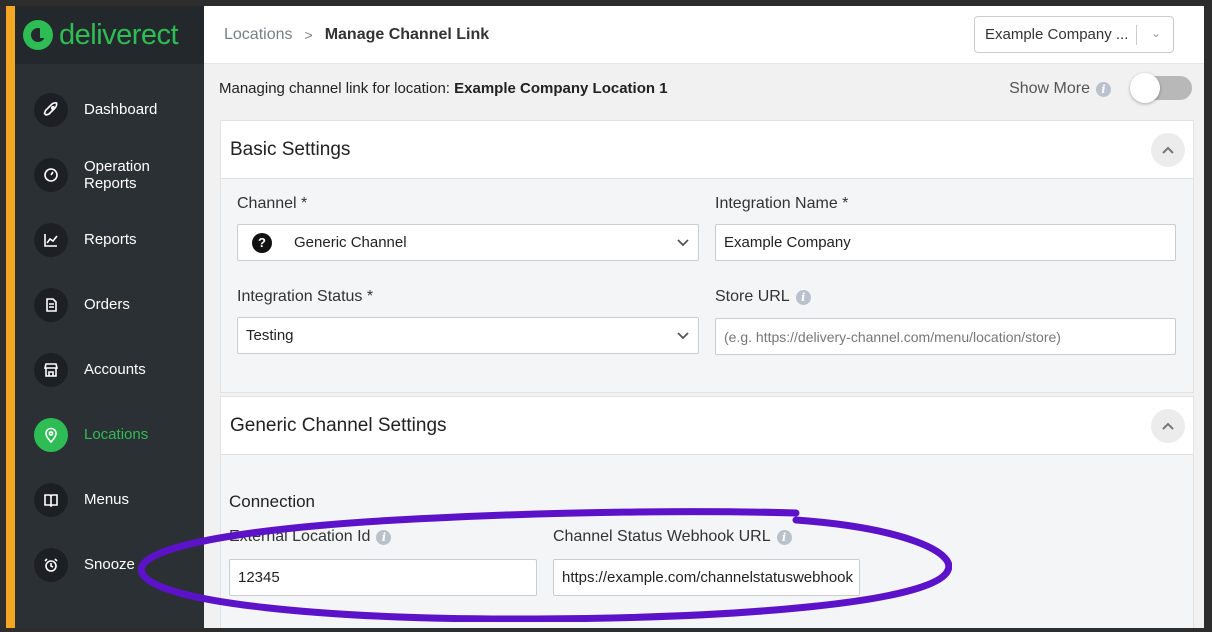 The height and width of the screenshot is (632, 1212). I want to click on show-more-toggle, so click(1161, 88).